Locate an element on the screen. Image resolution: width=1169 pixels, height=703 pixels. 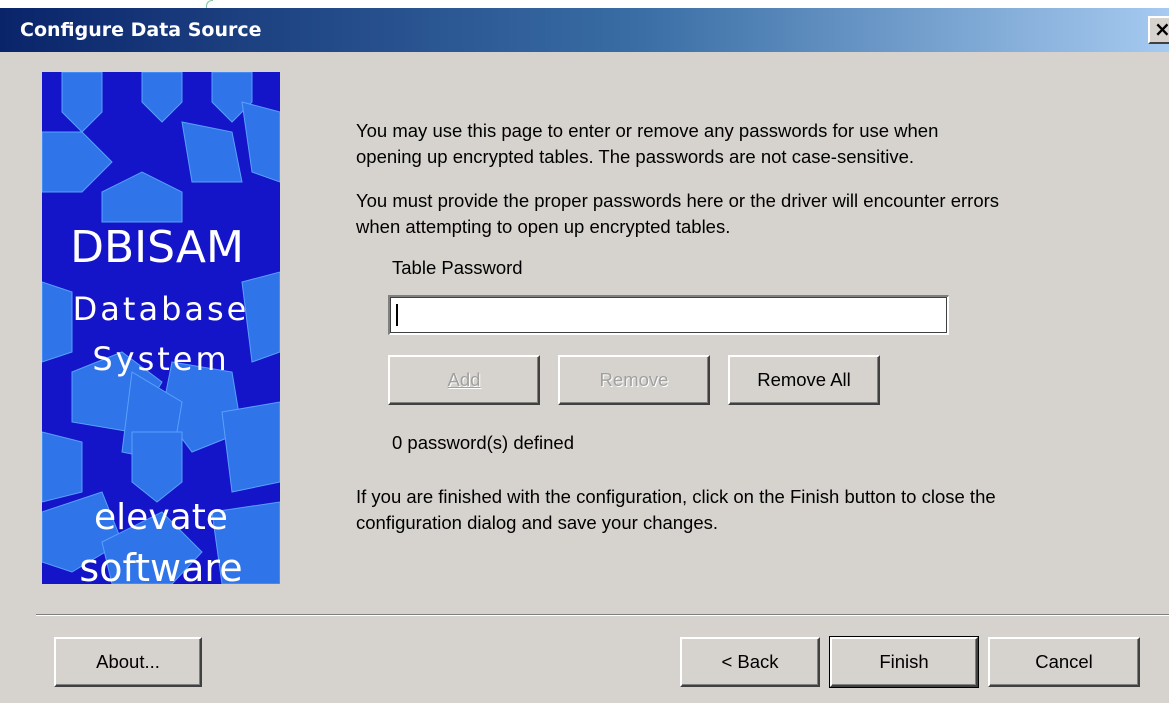
cancel-button: Cancel is located at coordinates (1064, 662).